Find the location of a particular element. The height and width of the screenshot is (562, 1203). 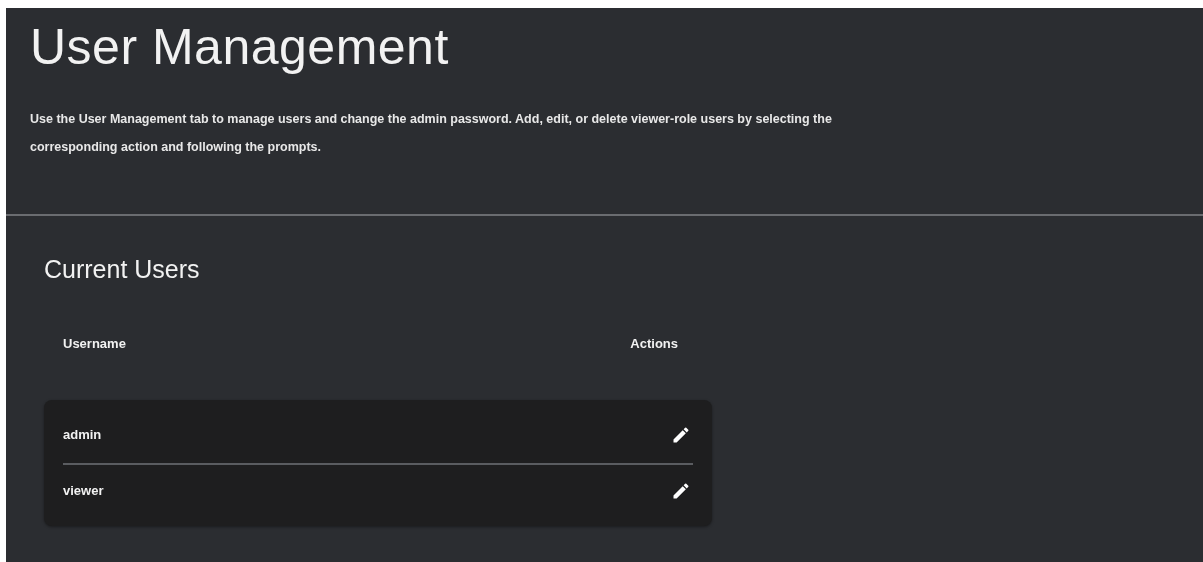

username-text: admin is located at coordinates (82, 435).